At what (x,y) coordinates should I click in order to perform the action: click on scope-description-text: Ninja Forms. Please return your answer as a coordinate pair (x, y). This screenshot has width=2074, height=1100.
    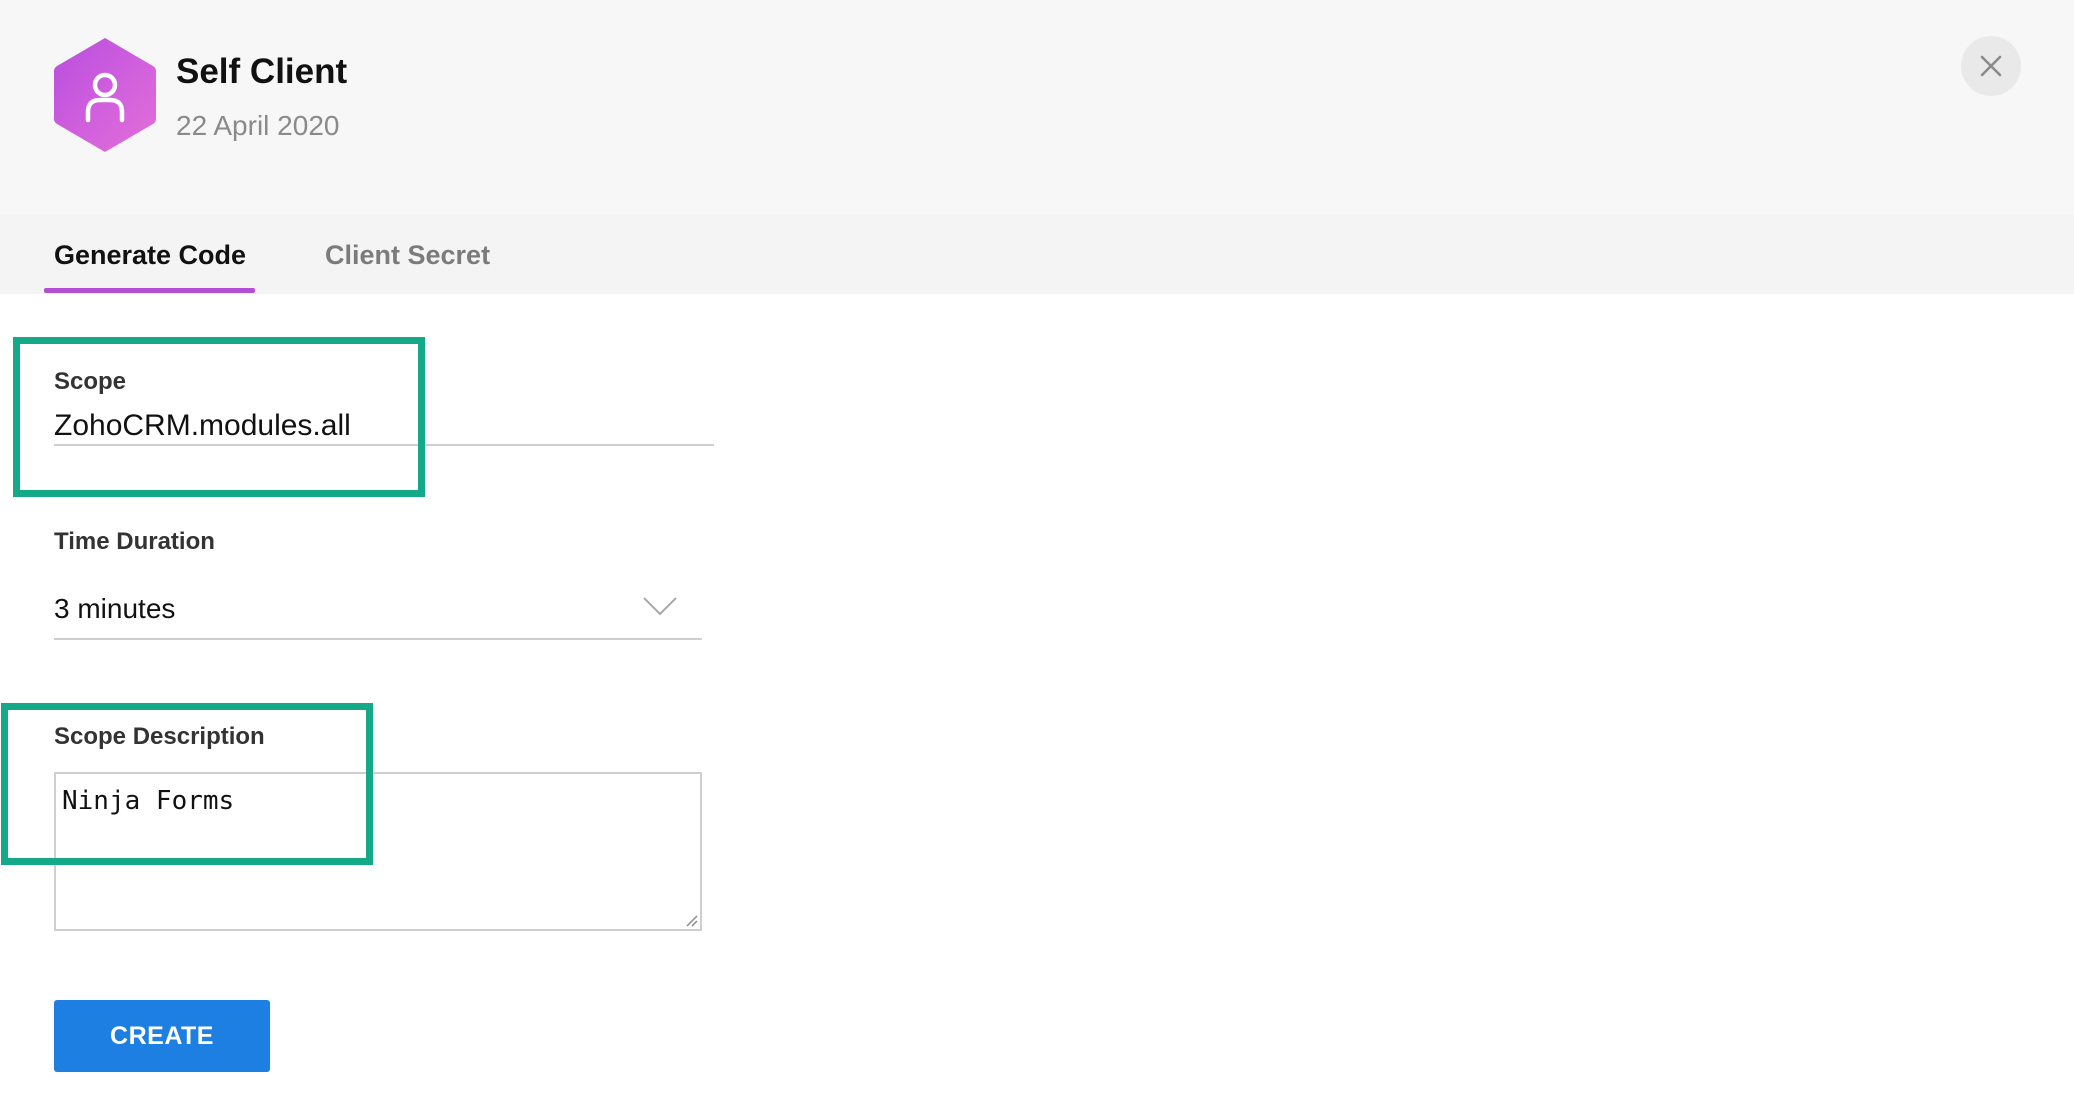
    Looking at the image, I should click on (148, 801).